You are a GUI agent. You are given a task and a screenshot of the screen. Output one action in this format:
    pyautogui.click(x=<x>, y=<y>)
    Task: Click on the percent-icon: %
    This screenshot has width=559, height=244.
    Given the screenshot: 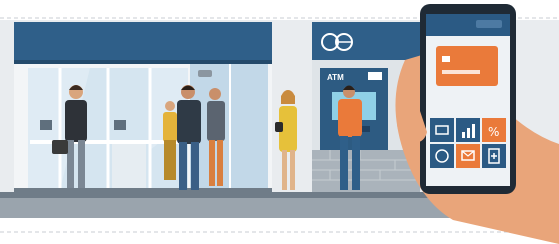 What is the action you would take?
    pyautogui.click(x=493, y=132)
    